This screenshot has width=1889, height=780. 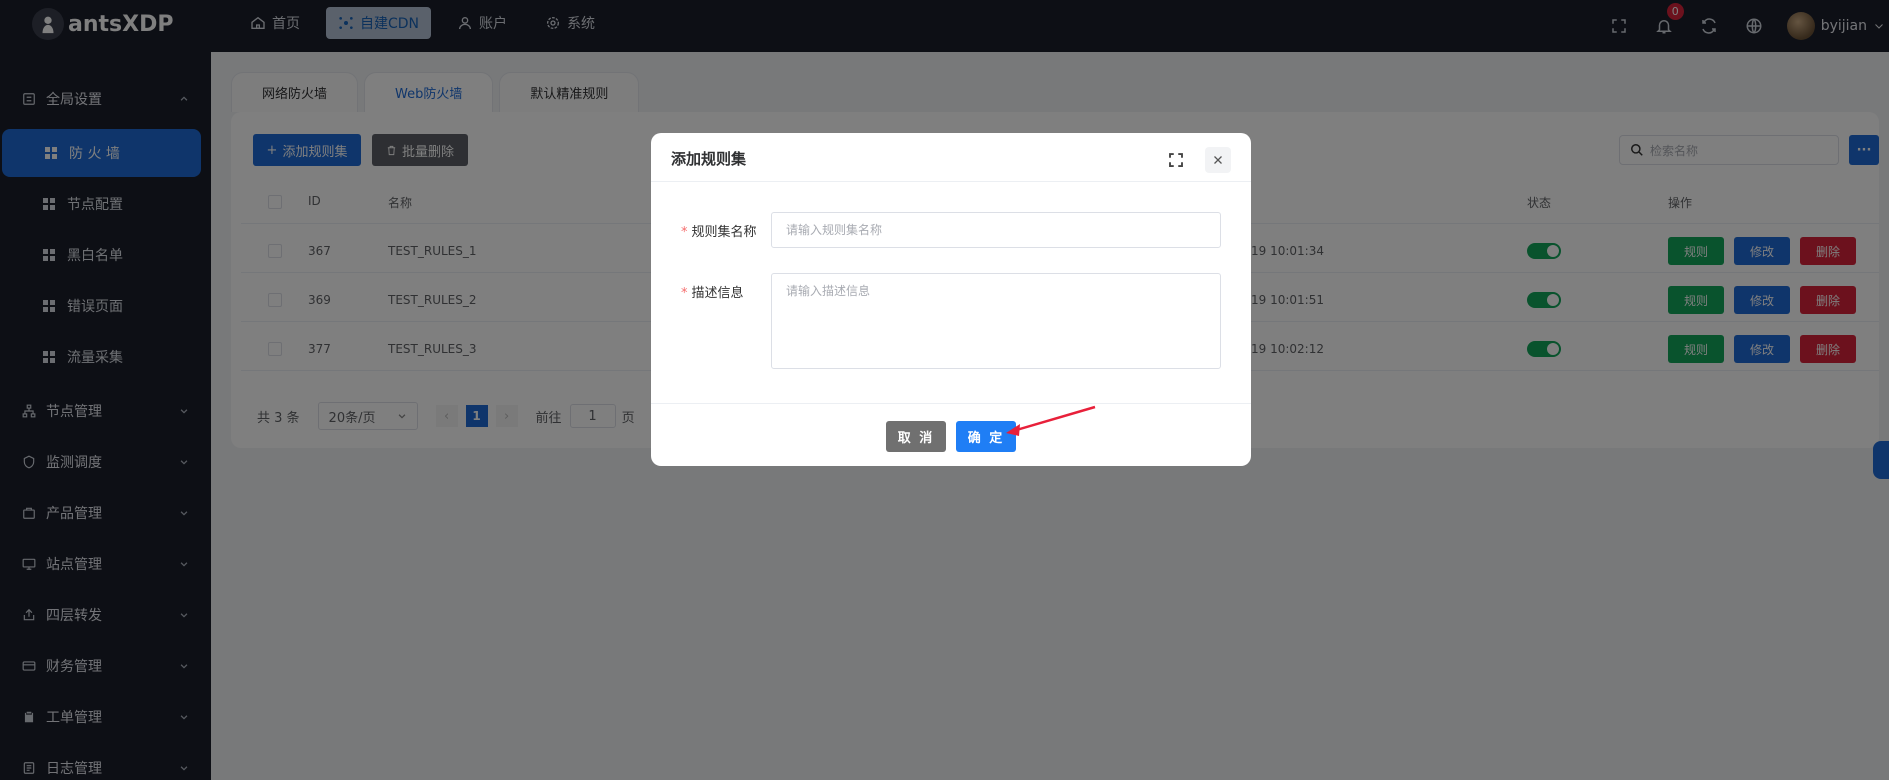 I want to click on cancel-button: 取 消, so click(x=916, y=436).